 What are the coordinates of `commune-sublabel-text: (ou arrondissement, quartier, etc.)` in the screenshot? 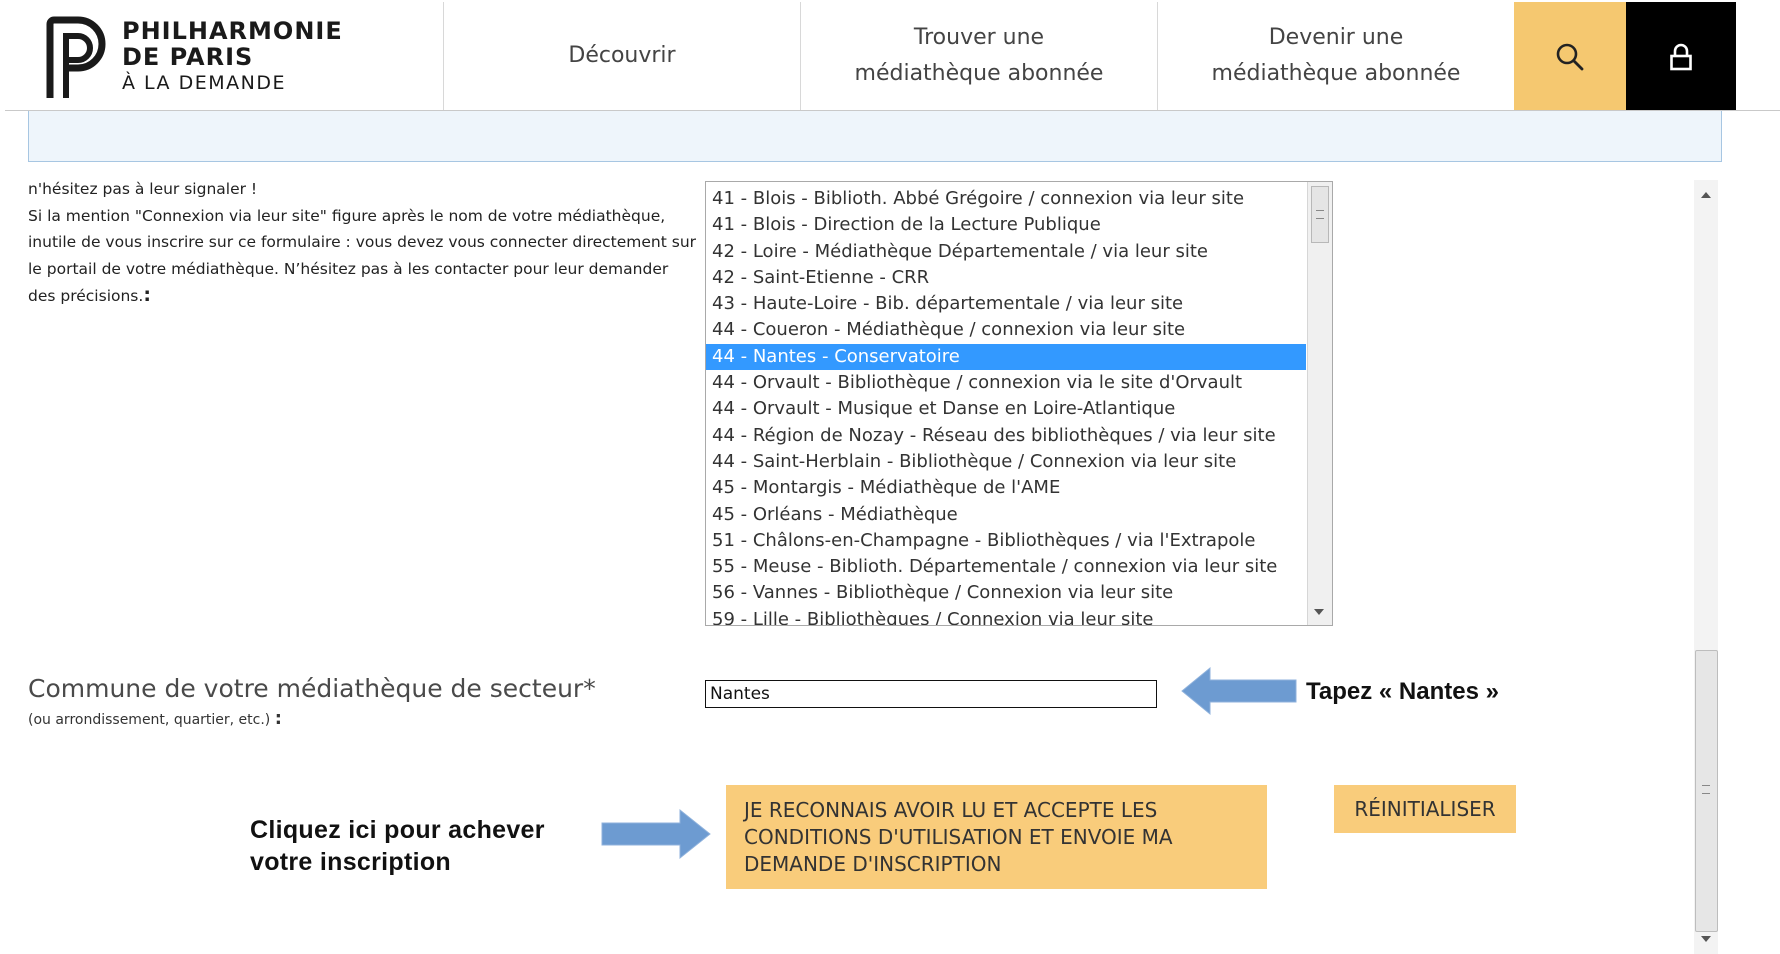 It's located at (149, 720).